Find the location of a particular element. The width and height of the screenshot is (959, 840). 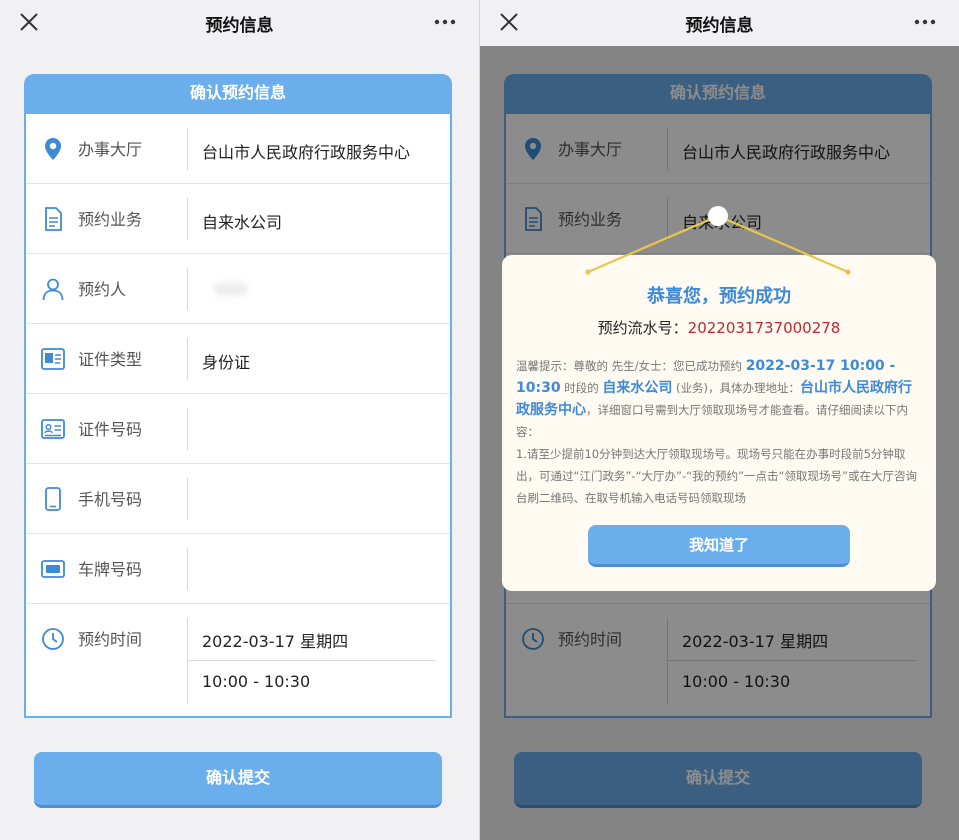

row-value: 台山市人民政府行政服务中心 is located at coordinates (306, 152).